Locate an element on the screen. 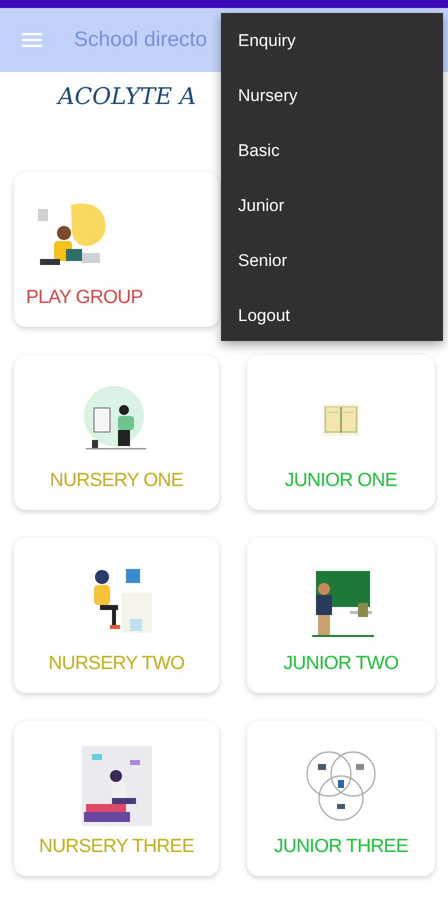 The image size is (448, 900). menu-icon is located at coordinates (32, 40).